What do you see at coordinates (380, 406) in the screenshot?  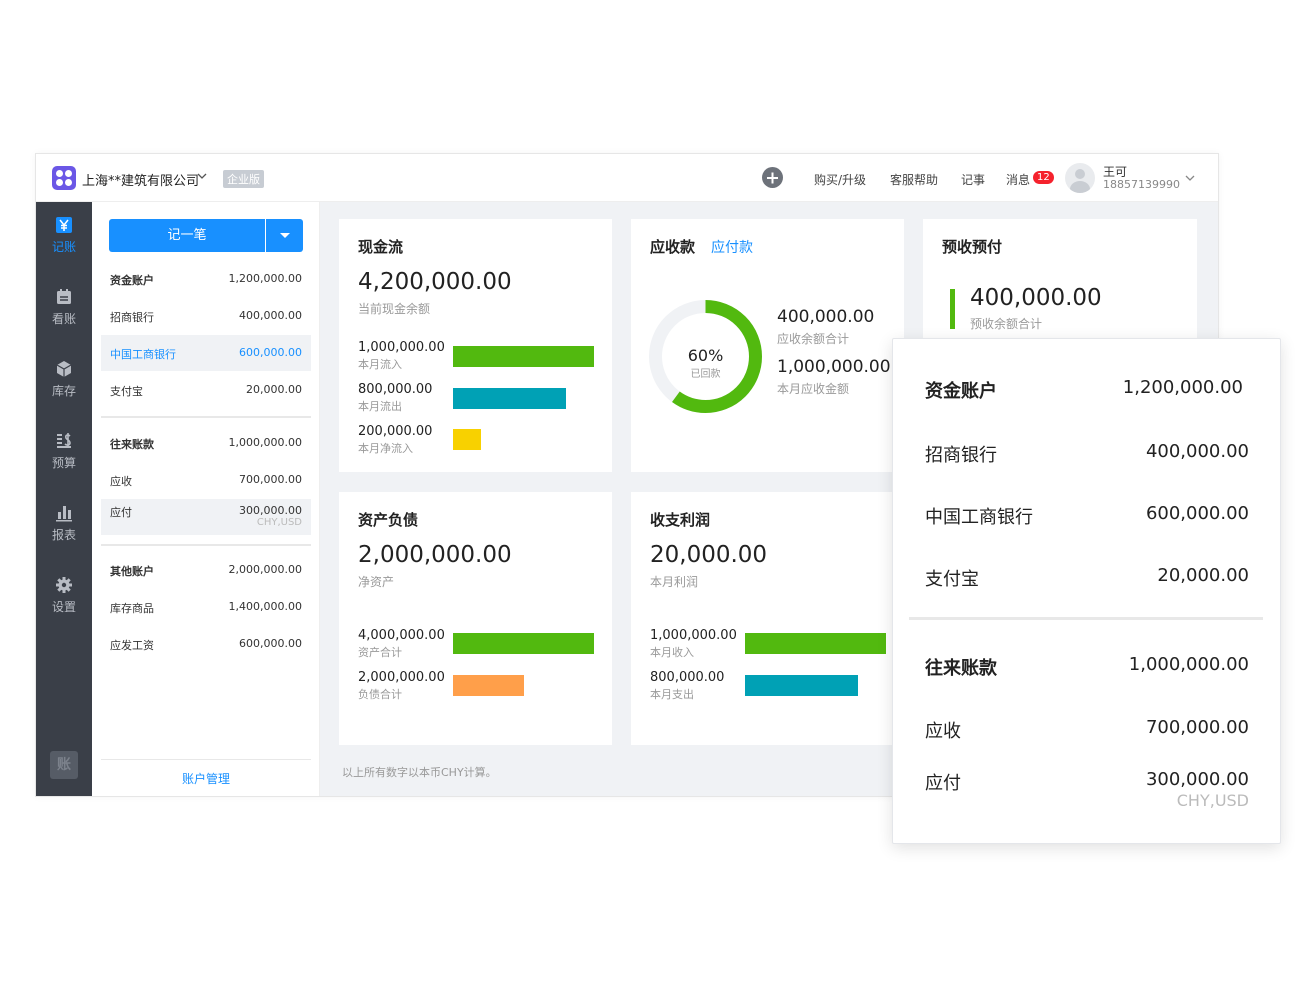 I see `bar-label: 本月流出` at bounding box center [380, 406].